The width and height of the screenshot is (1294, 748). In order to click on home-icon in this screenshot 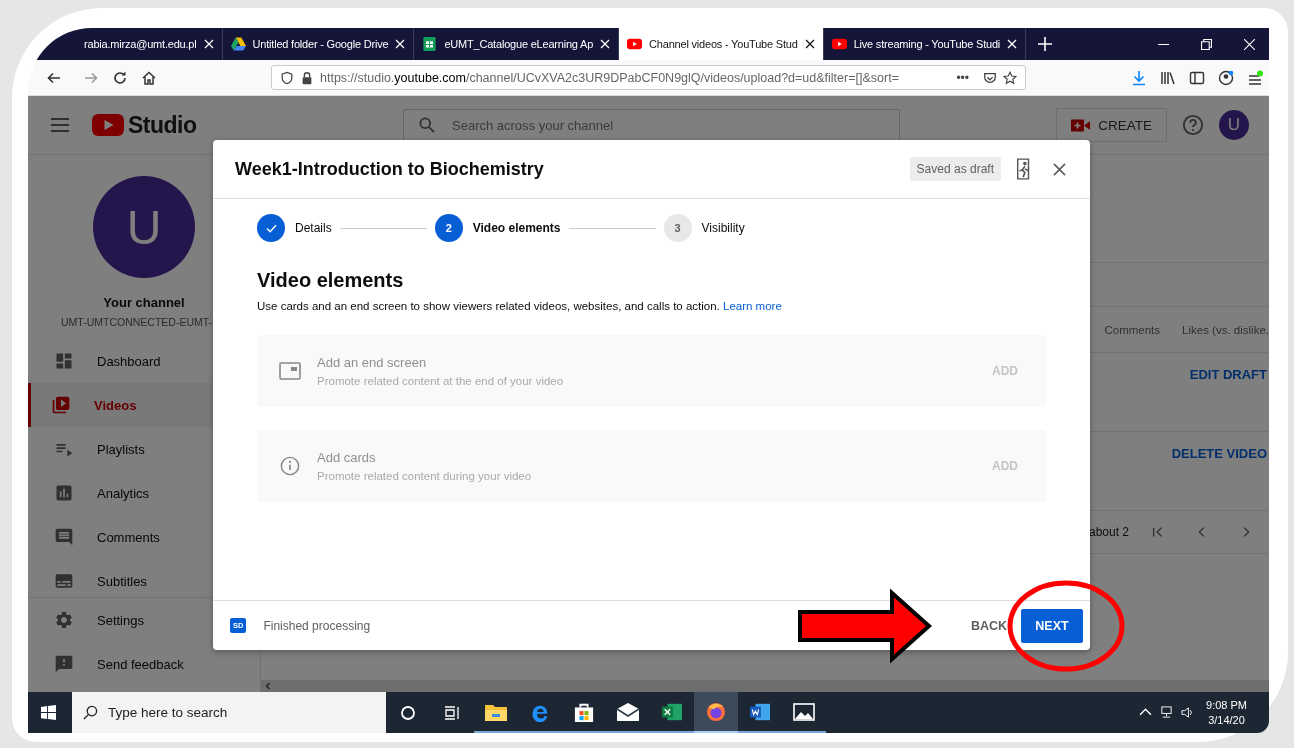, I will do `click(148, 77)`.